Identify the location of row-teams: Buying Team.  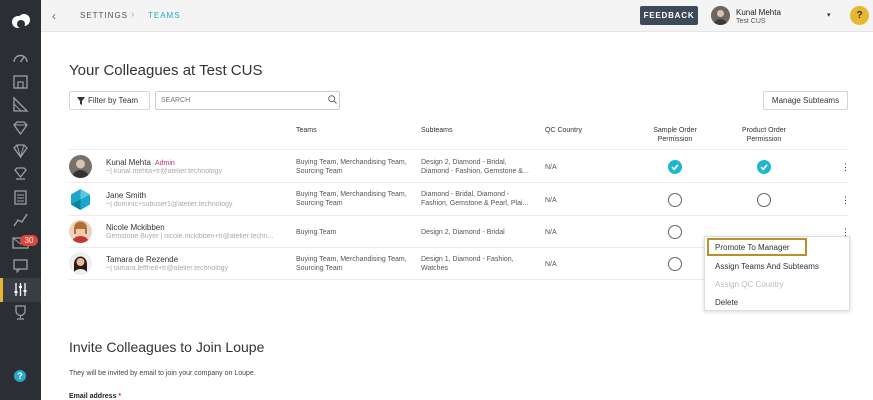
(316, 232).